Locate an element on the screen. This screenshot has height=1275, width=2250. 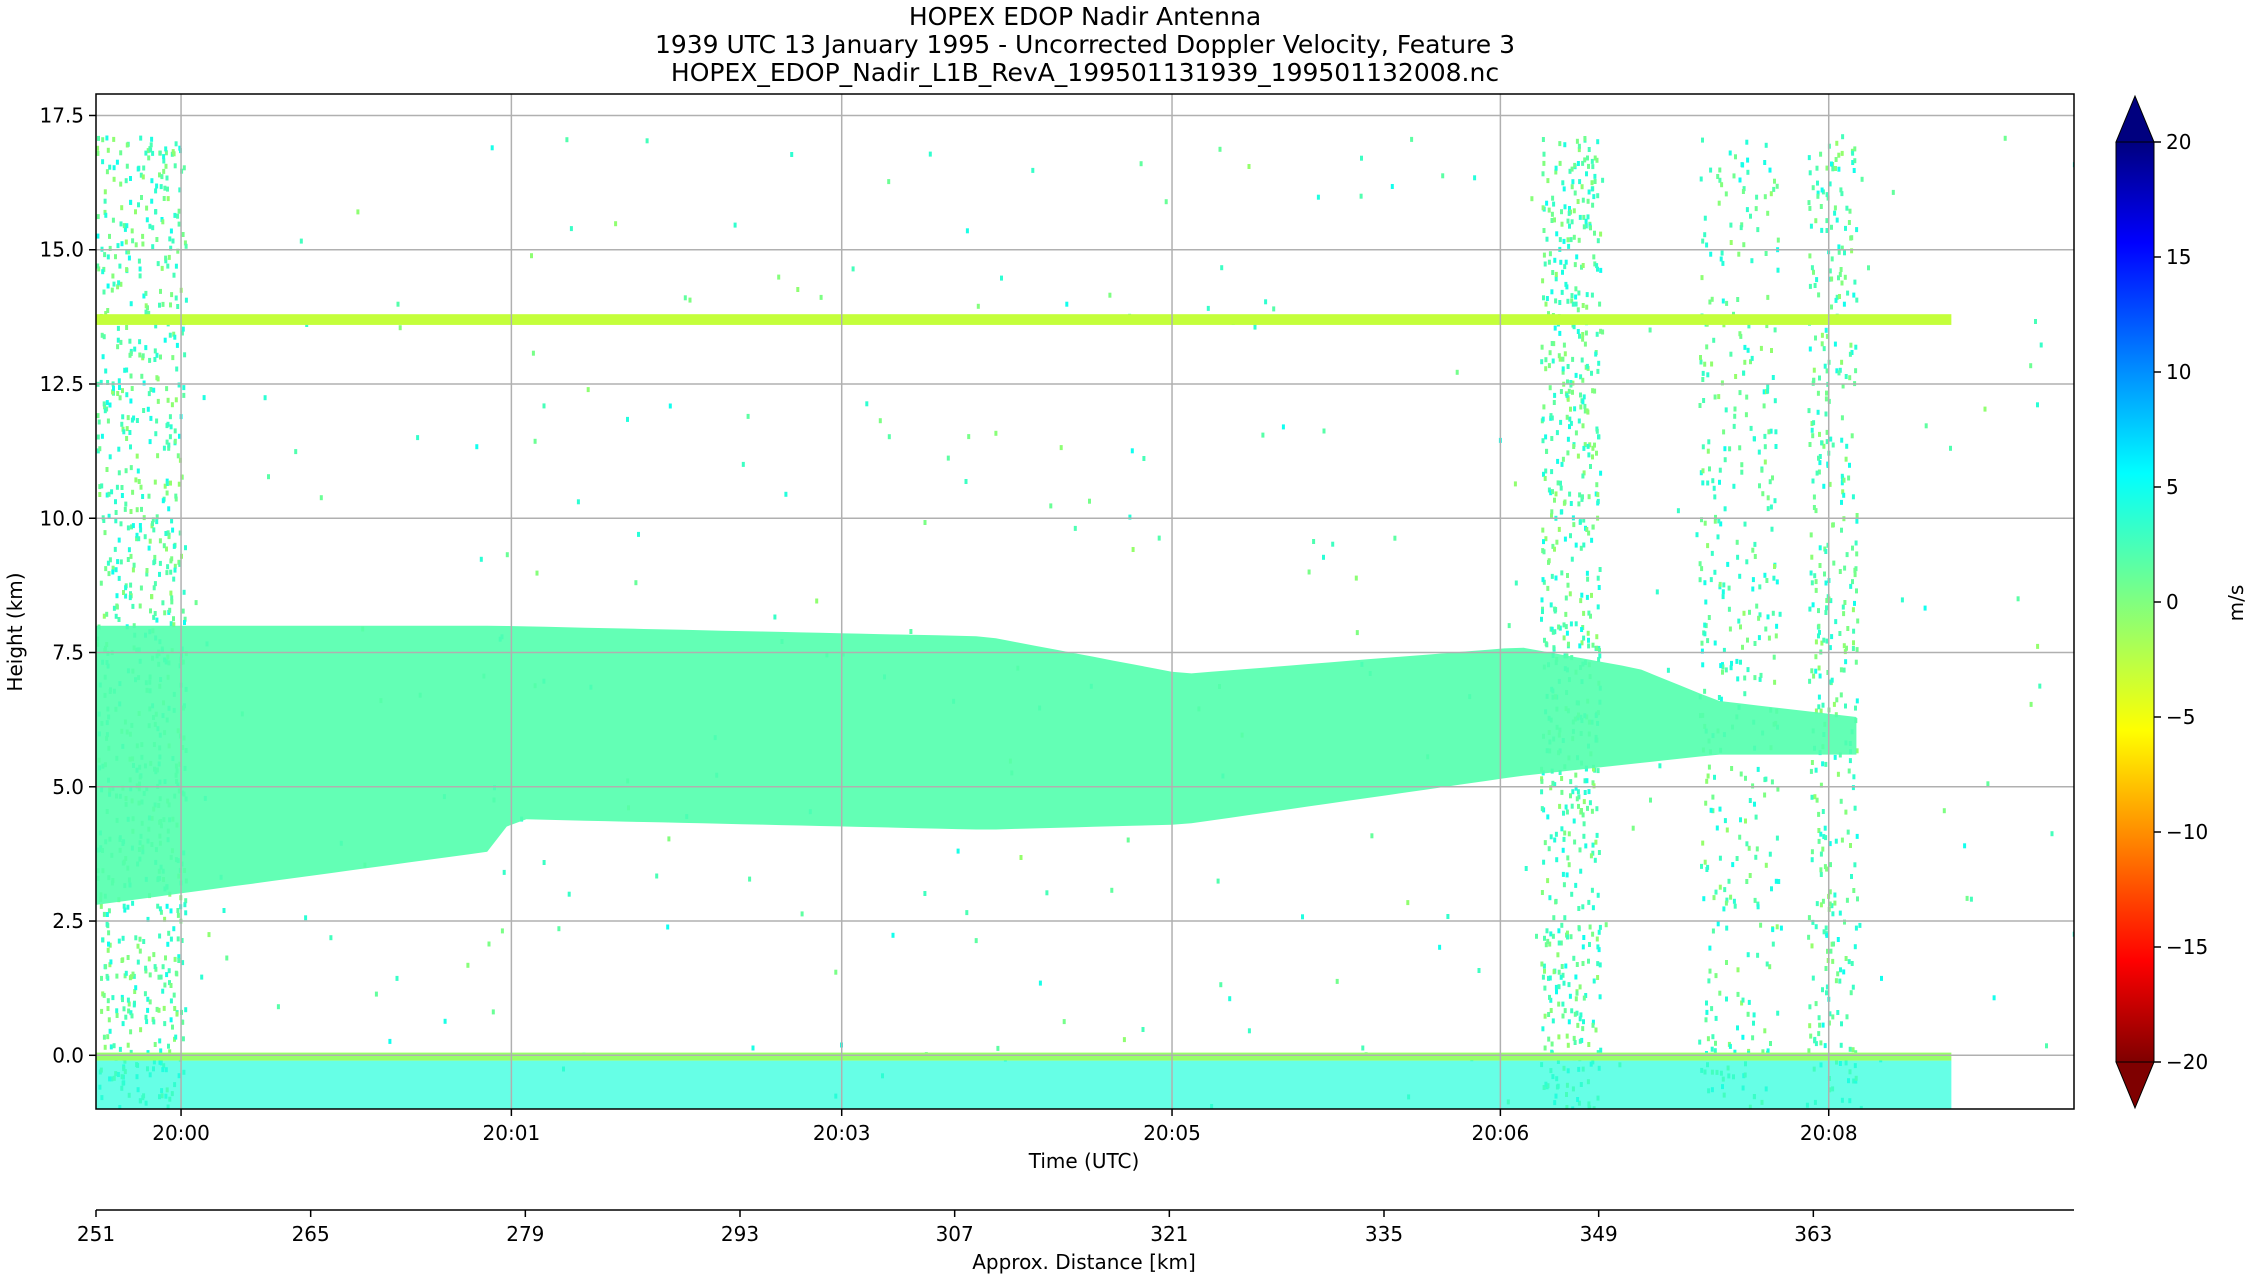
y-tick-label-3: 7.5 is located at coordinates (68, 653).